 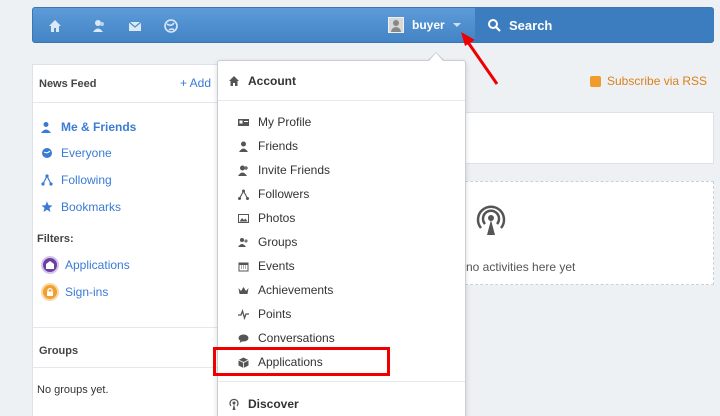 I want to click on menu-item-followers: Followers, so click(x=273, y=194).